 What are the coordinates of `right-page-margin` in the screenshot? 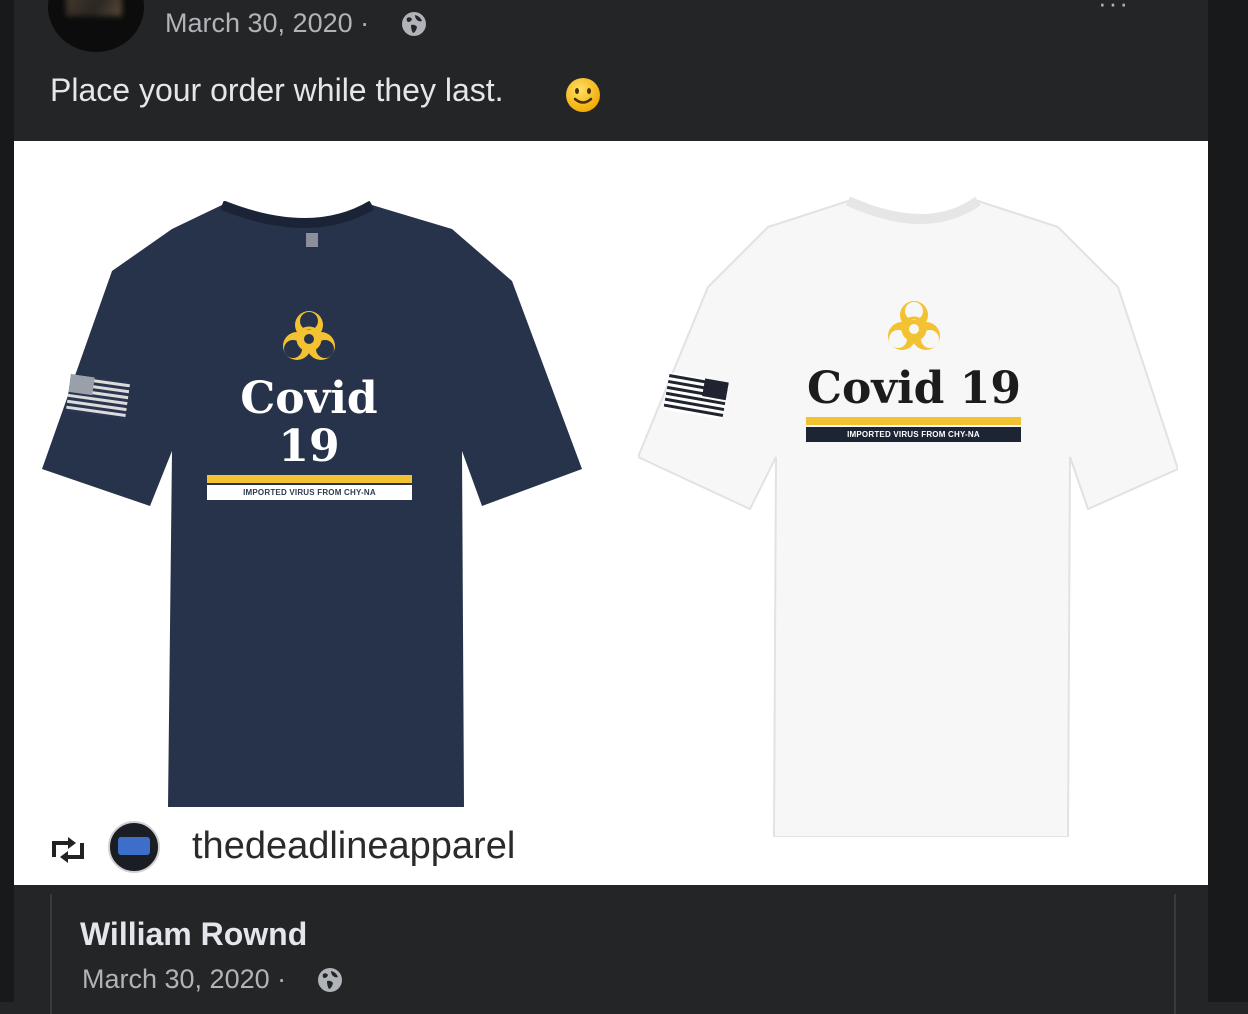 It's located at (1228, 501).